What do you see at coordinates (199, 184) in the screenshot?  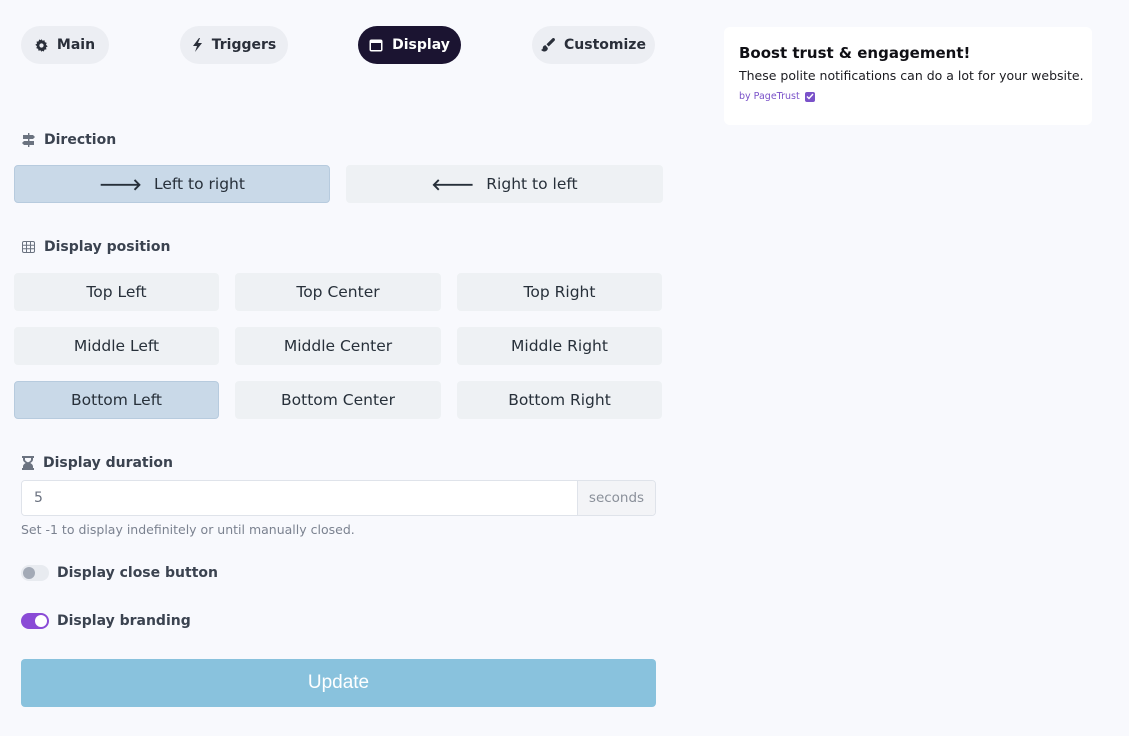 I see `direction-left-to-right-label: Left to right` at bounding box center [199, 184].